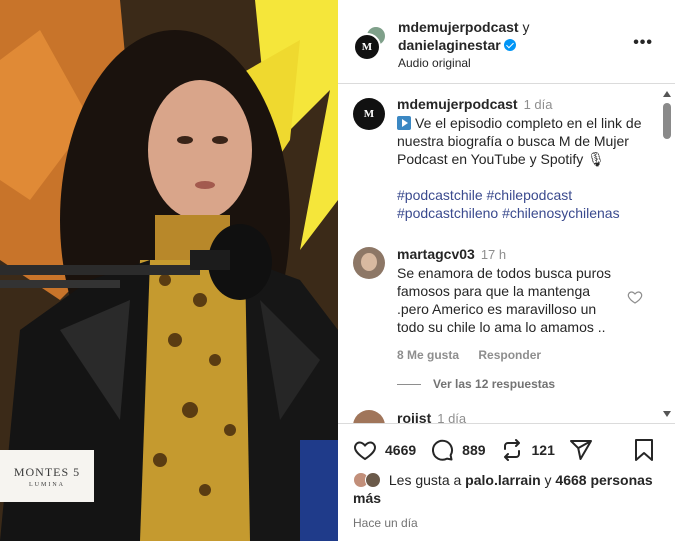 This screenshot has width=675, height=541. Describe the element at coordinates (463, 63) in the screenshot. I see `audio-link: Audio original` at that location.